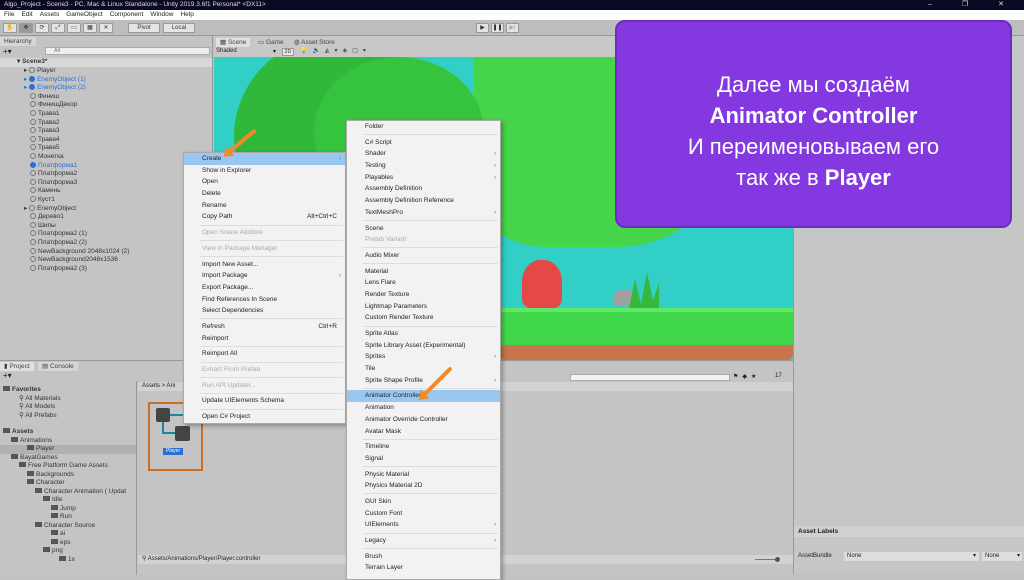 The image size is (1024, 580). I want to click on custom-tool-icon: ✕, so click(106, 28).